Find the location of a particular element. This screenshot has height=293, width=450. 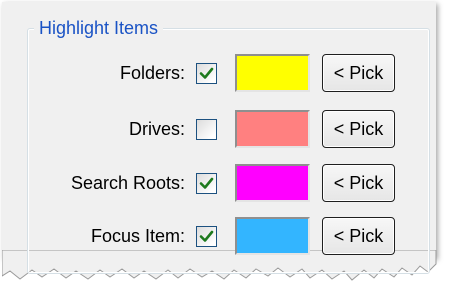

folders-color-swatch is located at coordinates (272, 73).